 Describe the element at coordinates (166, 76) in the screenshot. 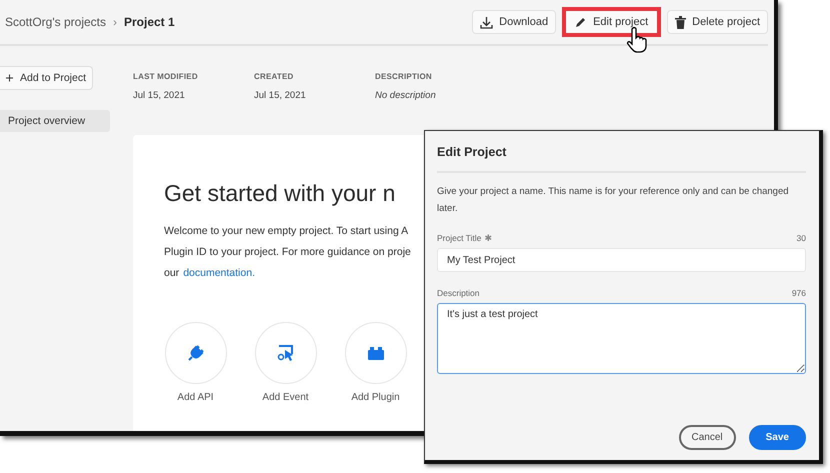

I see `meta-label: LAST MODIFIED` at that location.